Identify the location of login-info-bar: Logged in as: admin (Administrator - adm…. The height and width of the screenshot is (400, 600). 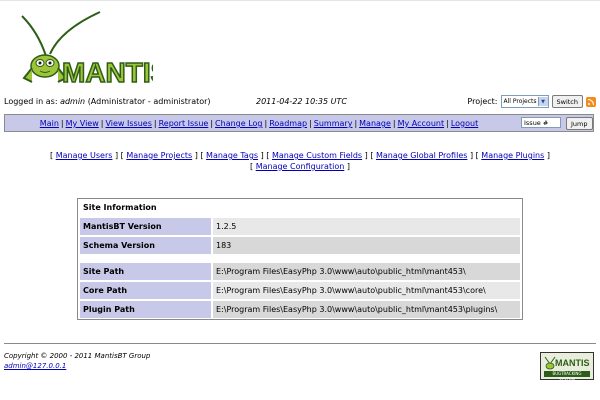
(300, 102).